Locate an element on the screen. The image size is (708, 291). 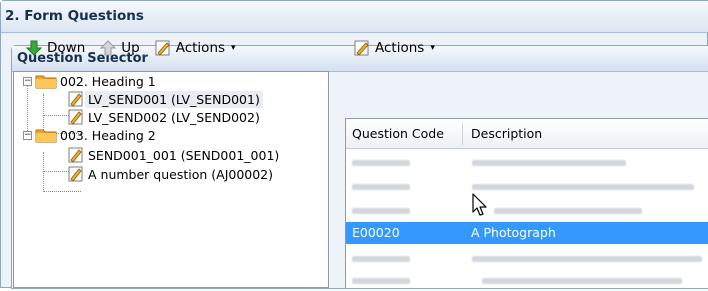
right-actions-label: Actions is located at coordinates (400, 48).